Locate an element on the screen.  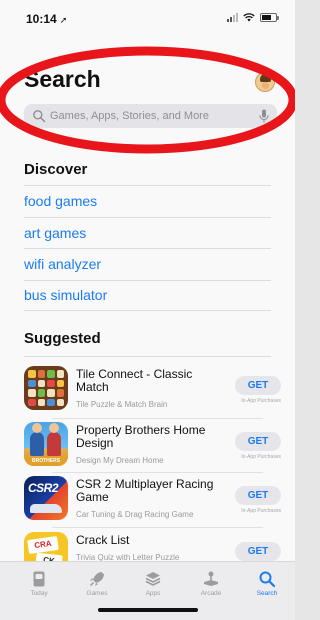
app-name: CSR 2 Multiplayer Racing Game is located at coordinates (145, 490).